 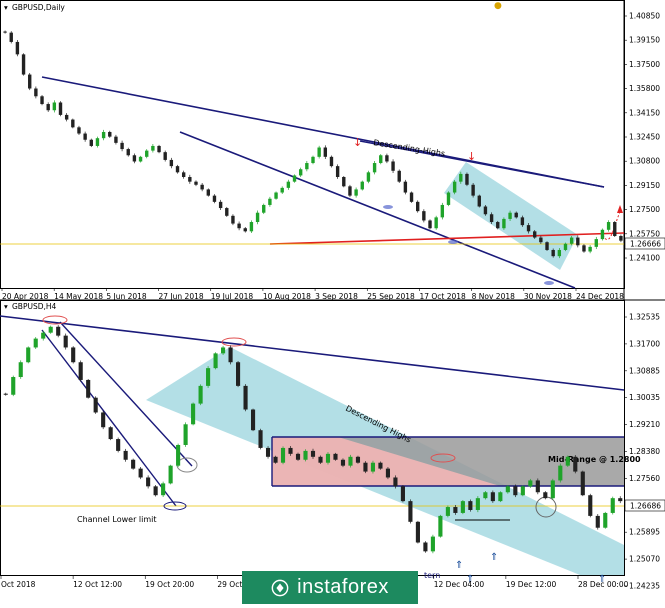 I want to click on x-tick-label: 5 Jun 2018, so click(x=126, y=296).